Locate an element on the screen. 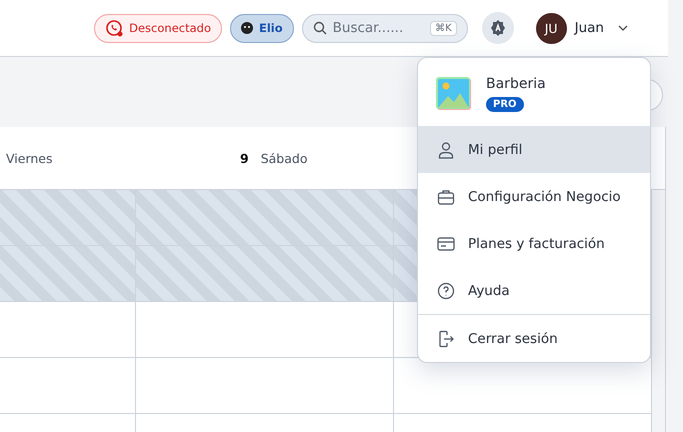 This screenshot has width=683, height=432. user-avatar: JU is located at coordinates (551, 28).